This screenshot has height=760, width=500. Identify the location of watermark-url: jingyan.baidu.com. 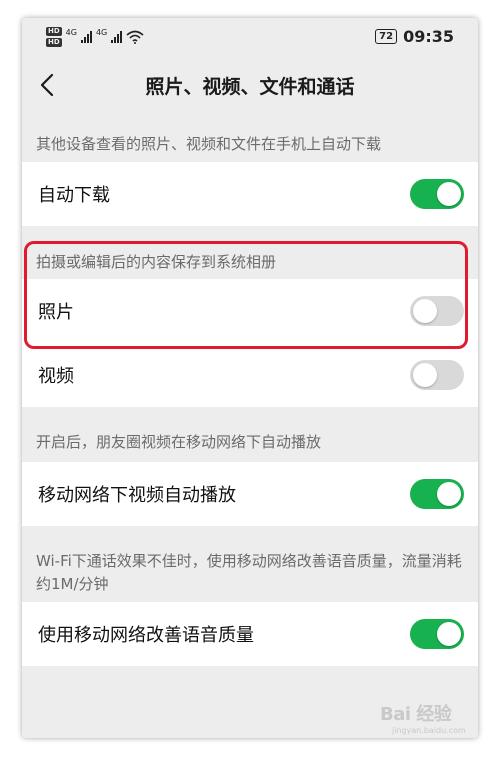
(429, 730).